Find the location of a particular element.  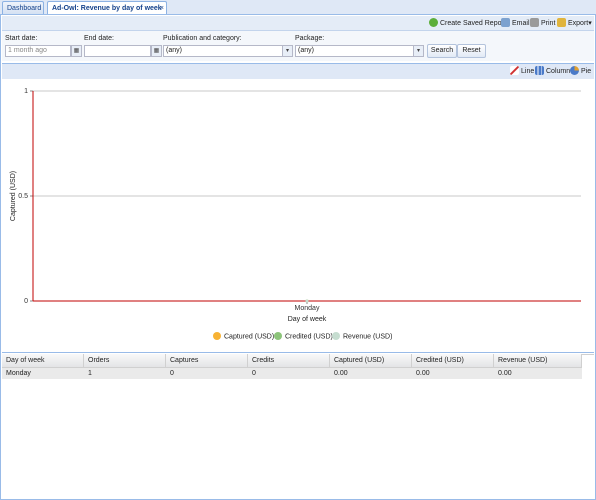

reset-button: Reset is located at coordinates (471, 51).